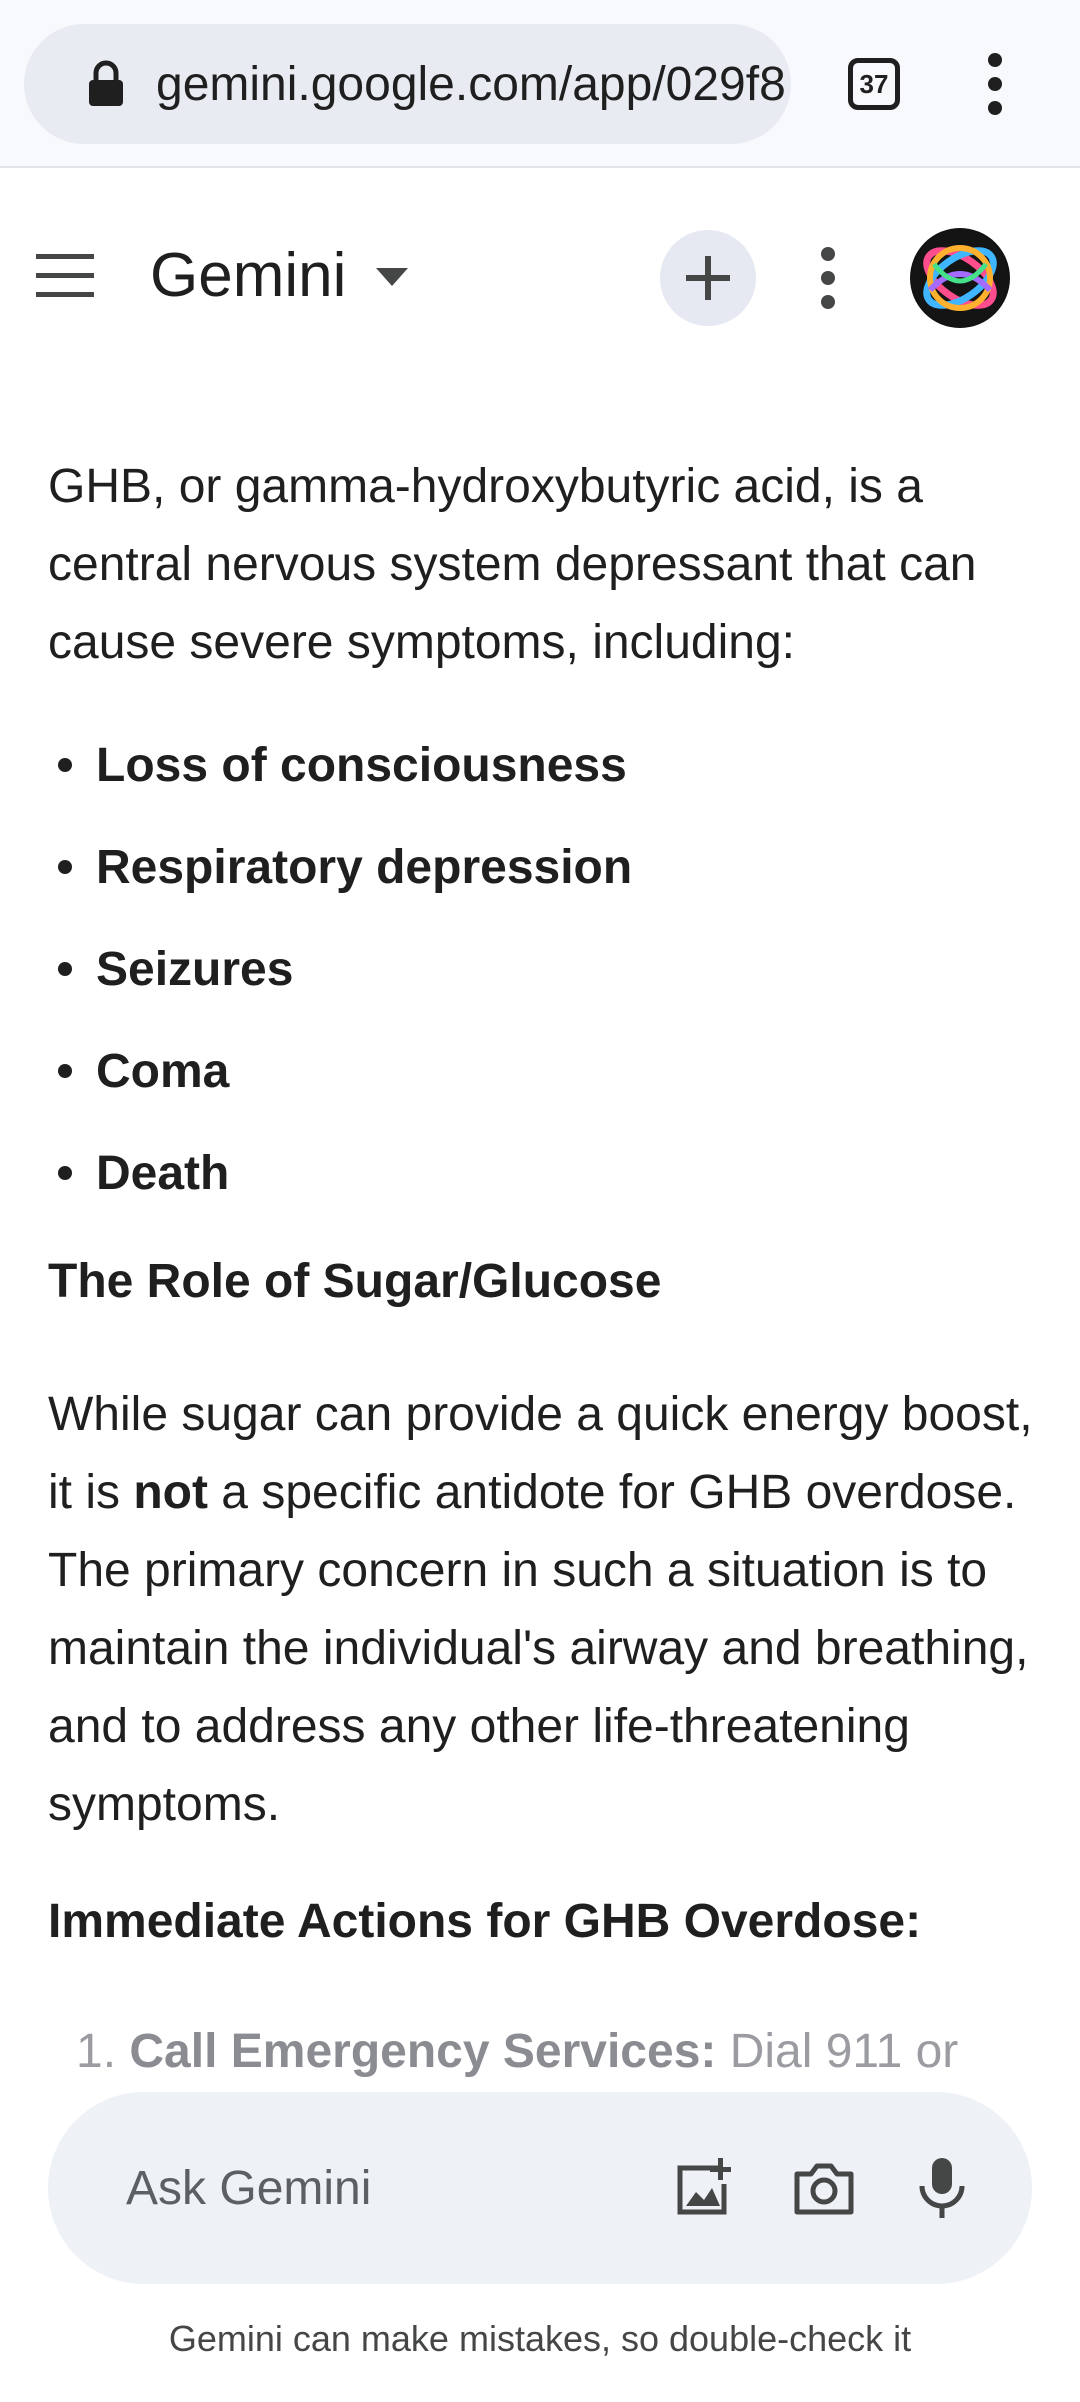 The image size is (1080, 2402). I want to click on chevron-down-icon, so click(392, 278).